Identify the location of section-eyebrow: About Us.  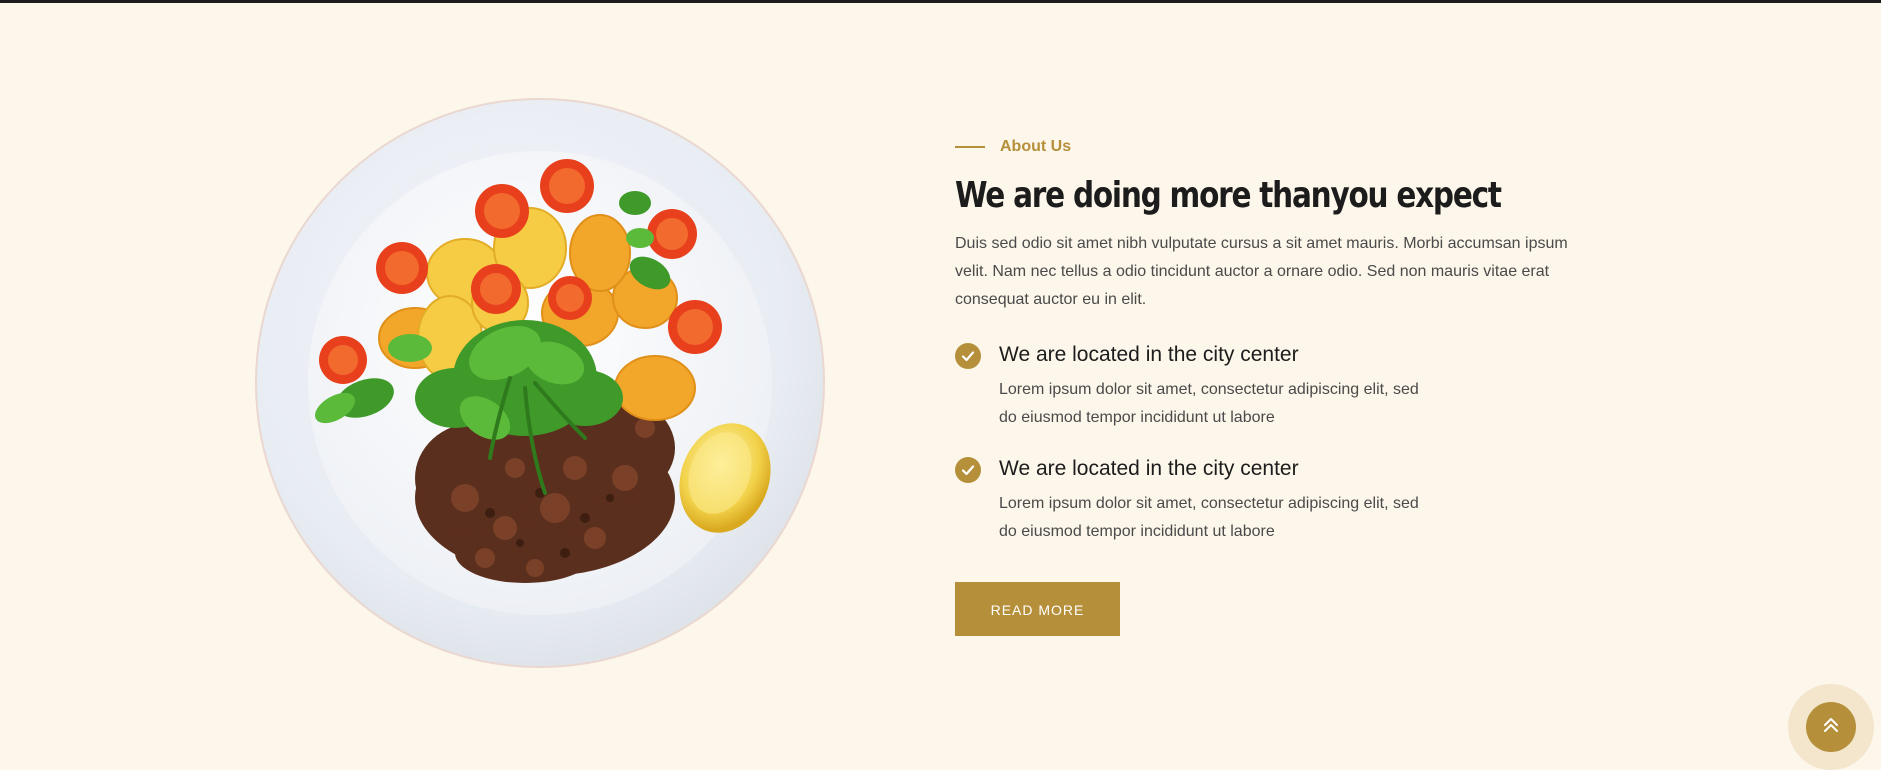
(1275, 147).